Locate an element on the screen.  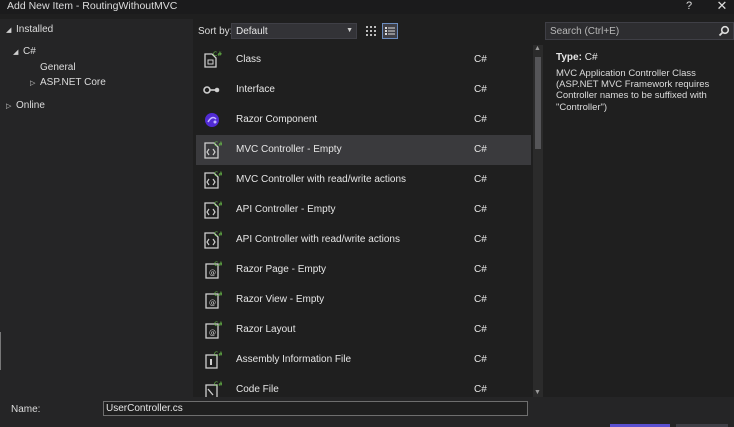
tree-item-csharp: ◢ C# is located at coordinates (24, 52).